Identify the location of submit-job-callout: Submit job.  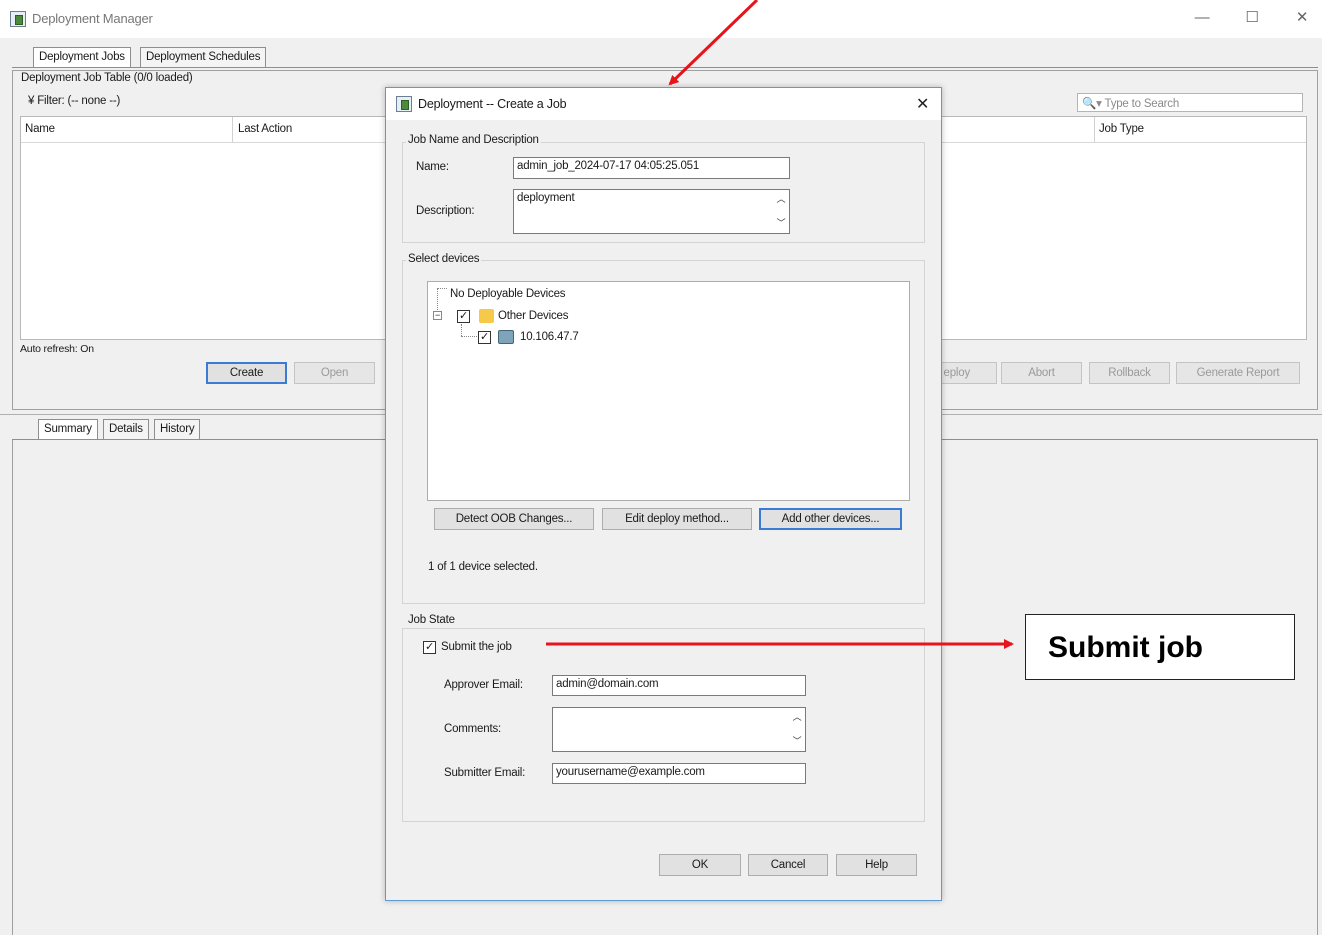
(1160, 647).